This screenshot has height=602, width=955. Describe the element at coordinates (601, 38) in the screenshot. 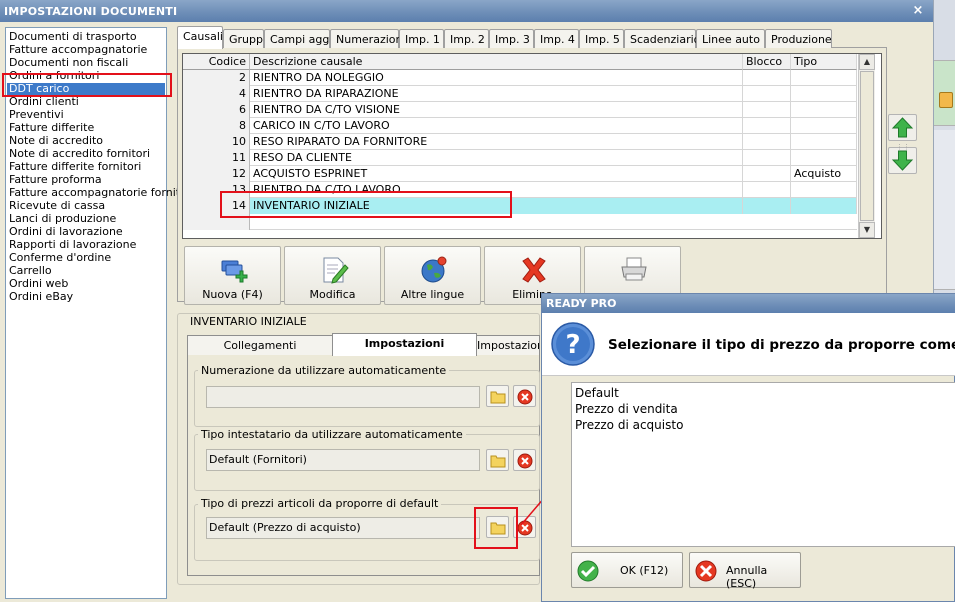

I see `tab-8: Imp. 5` at that location.